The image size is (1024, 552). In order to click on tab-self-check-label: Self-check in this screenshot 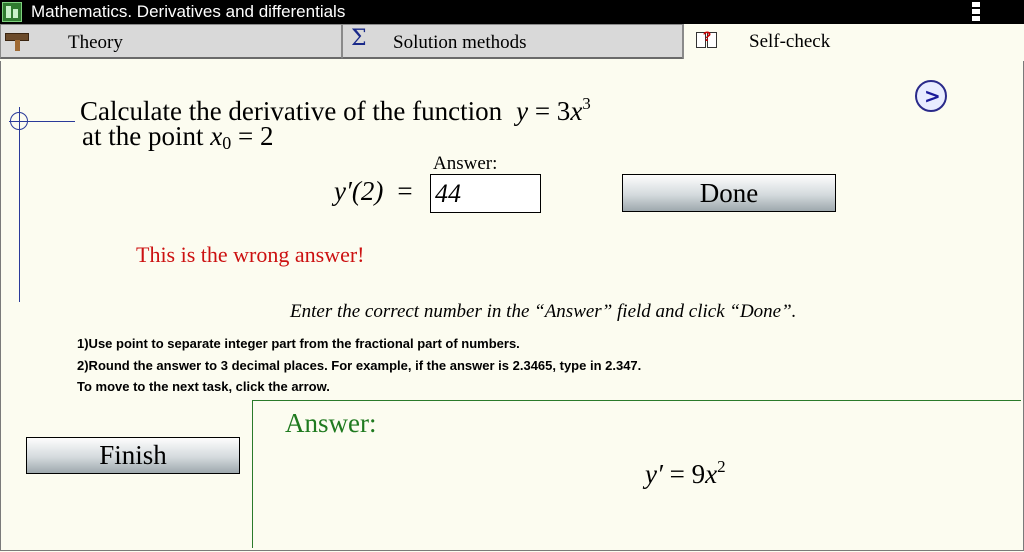, I will do `click(790, 41)`.